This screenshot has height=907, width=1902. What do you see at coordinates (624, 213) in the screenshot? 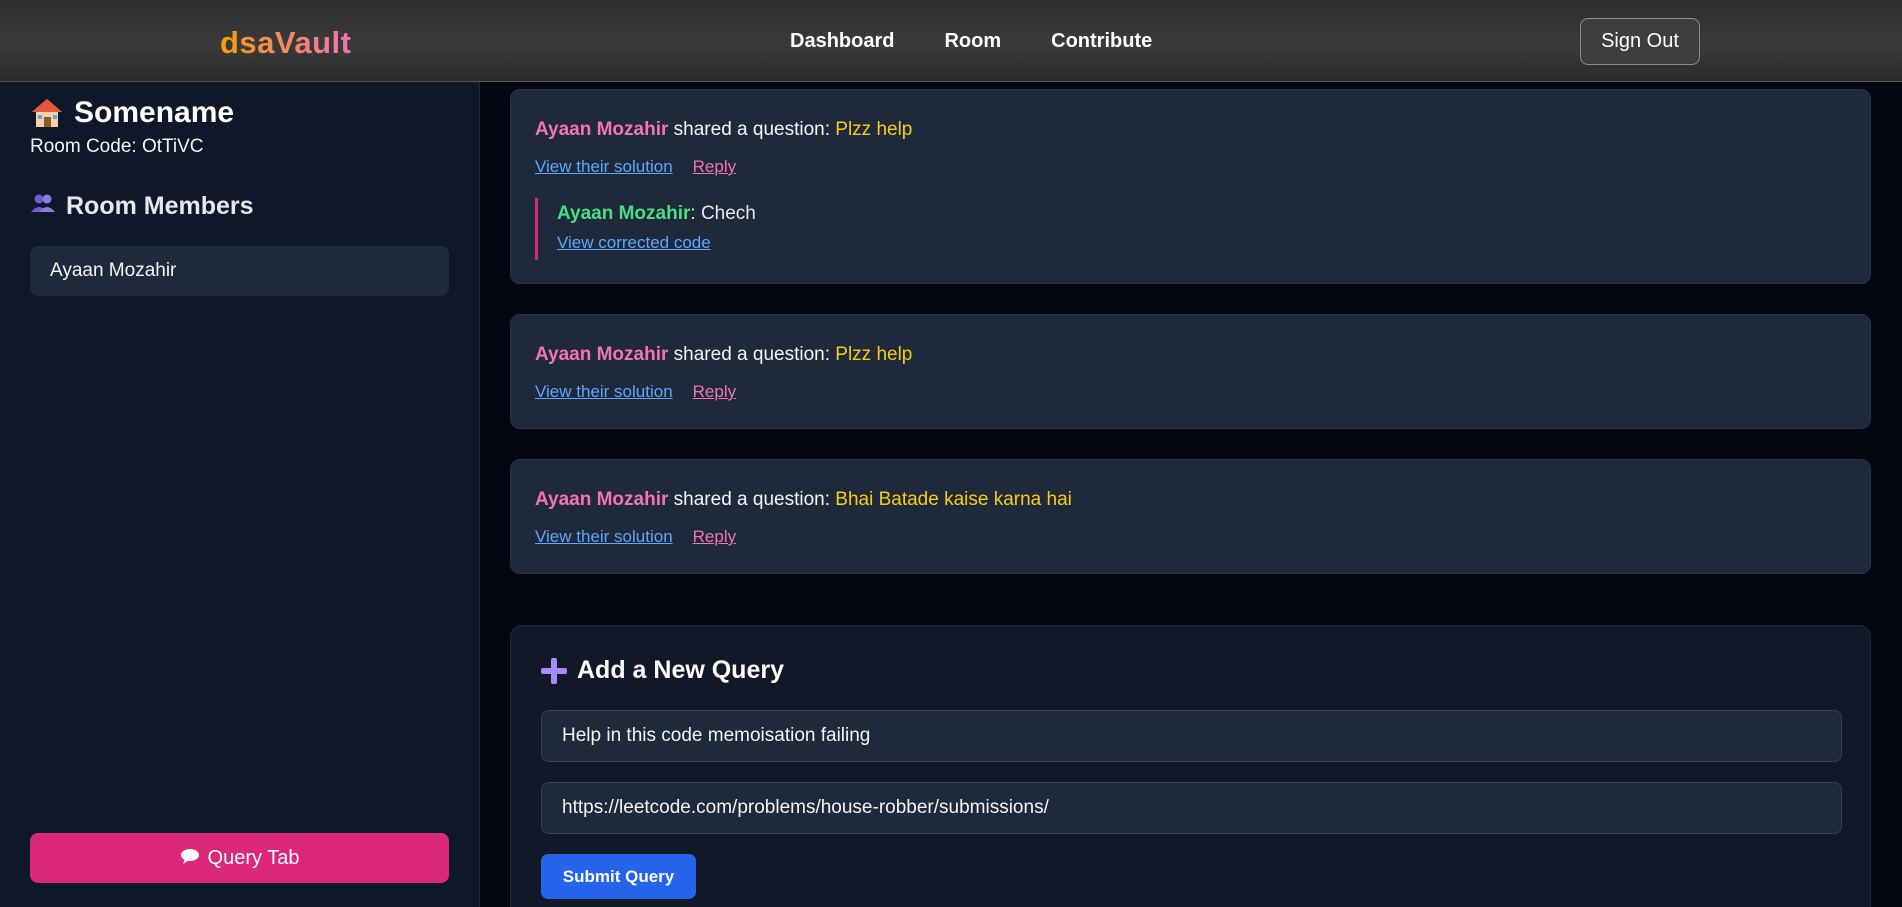
I see `reply-author: Ayaan Mozahir` at bounding box center [624, 213].